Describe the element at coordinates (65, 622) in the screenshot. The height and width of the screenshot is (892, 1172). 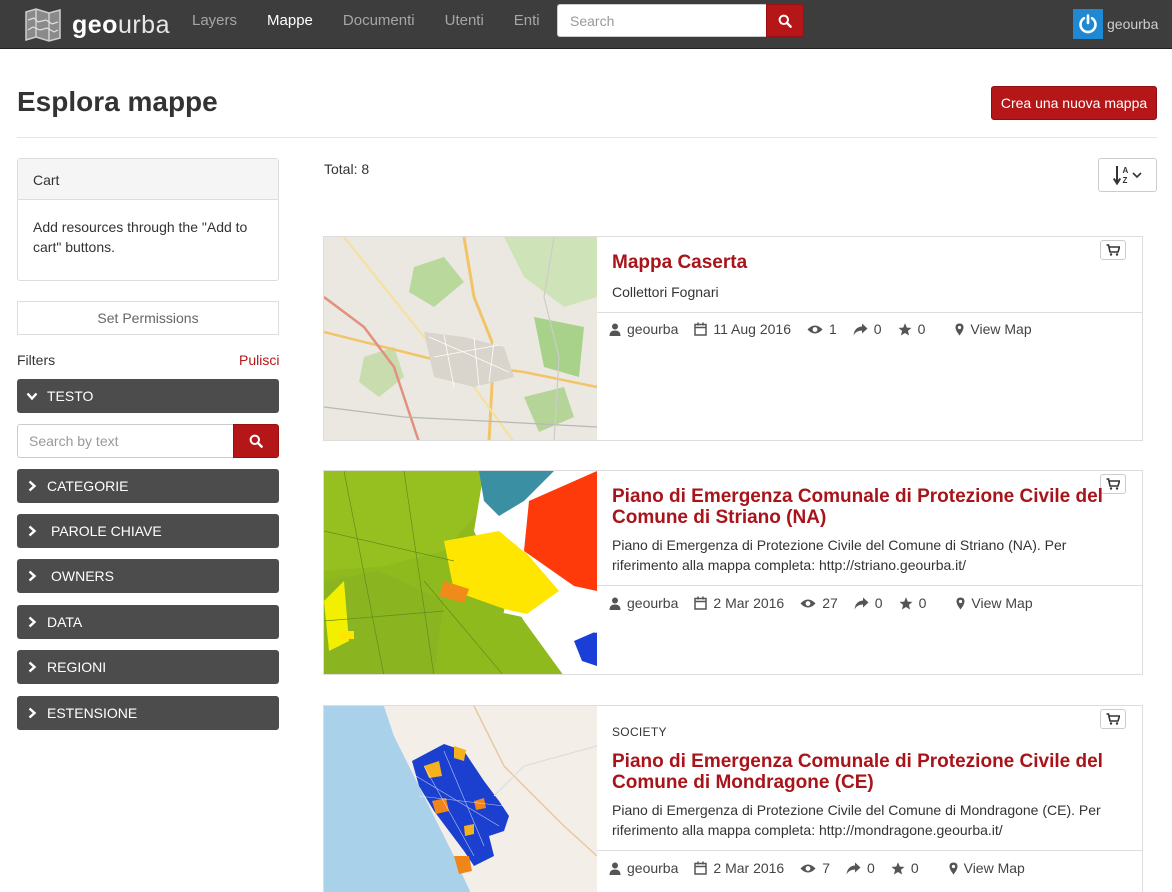
I see `facet-label: DATA` at that location.